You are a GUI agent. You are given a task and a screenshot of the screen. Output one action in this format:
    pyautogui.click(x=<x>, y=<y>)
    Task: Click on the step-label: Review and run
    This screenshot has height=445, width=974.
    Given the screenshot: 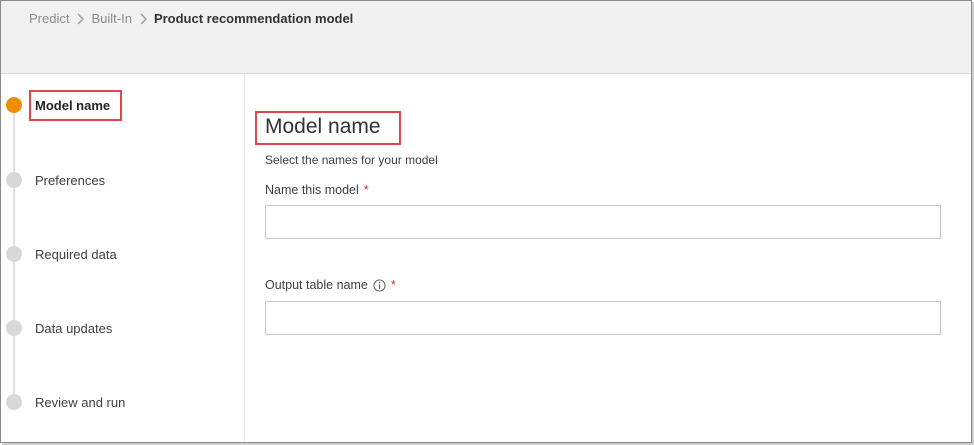 What is the action you would take?
    pyautogui.click(x=80, y=402)
    